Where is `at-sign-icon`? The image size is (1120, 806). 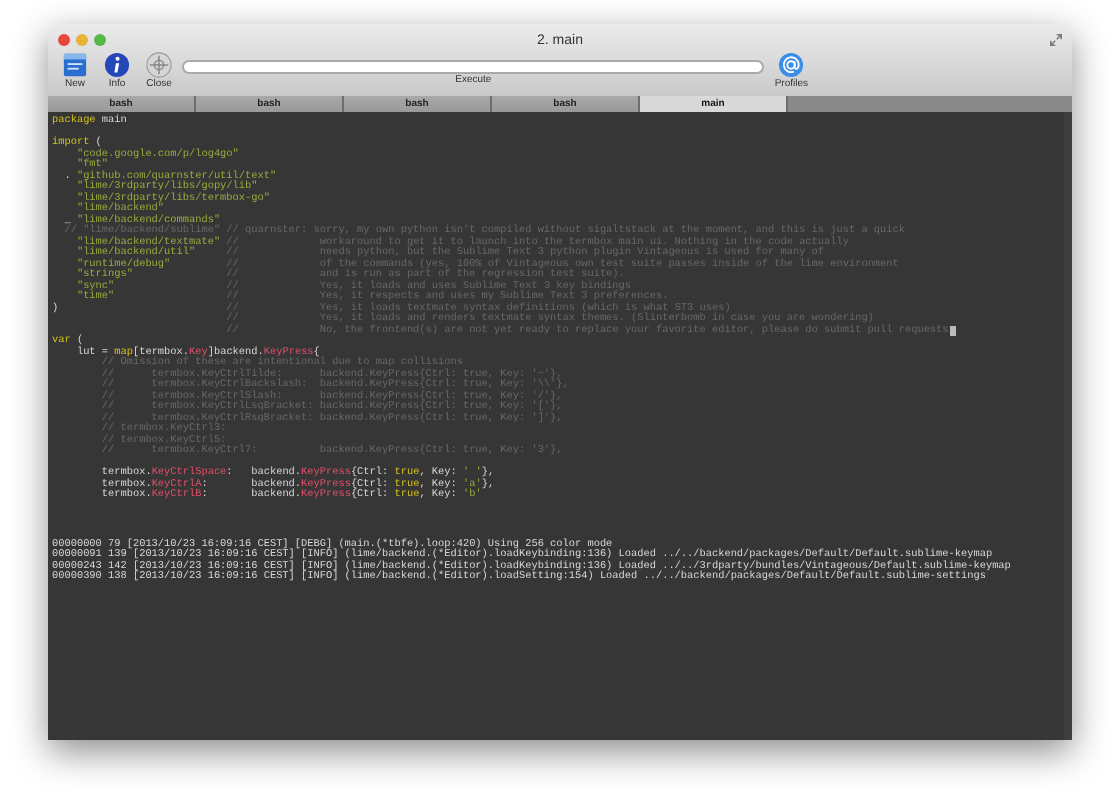 at-sign-icon is located at coordinates (791, 65).